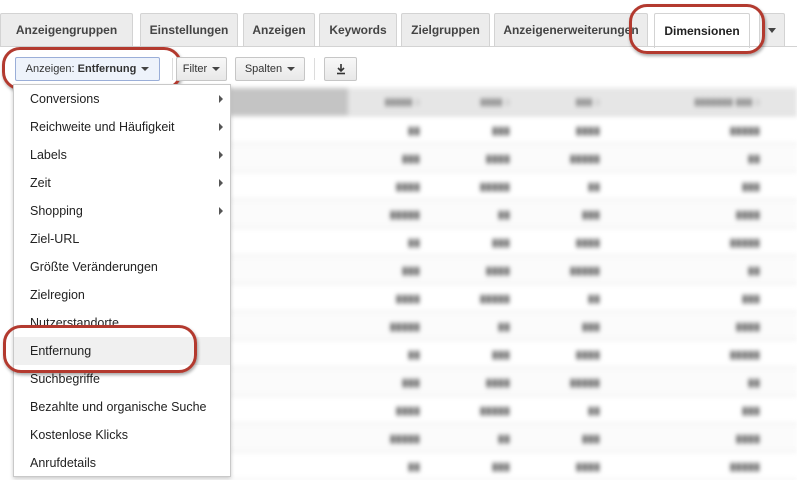  I want to click on tab-label: Anzeigen, so click(279, 30).